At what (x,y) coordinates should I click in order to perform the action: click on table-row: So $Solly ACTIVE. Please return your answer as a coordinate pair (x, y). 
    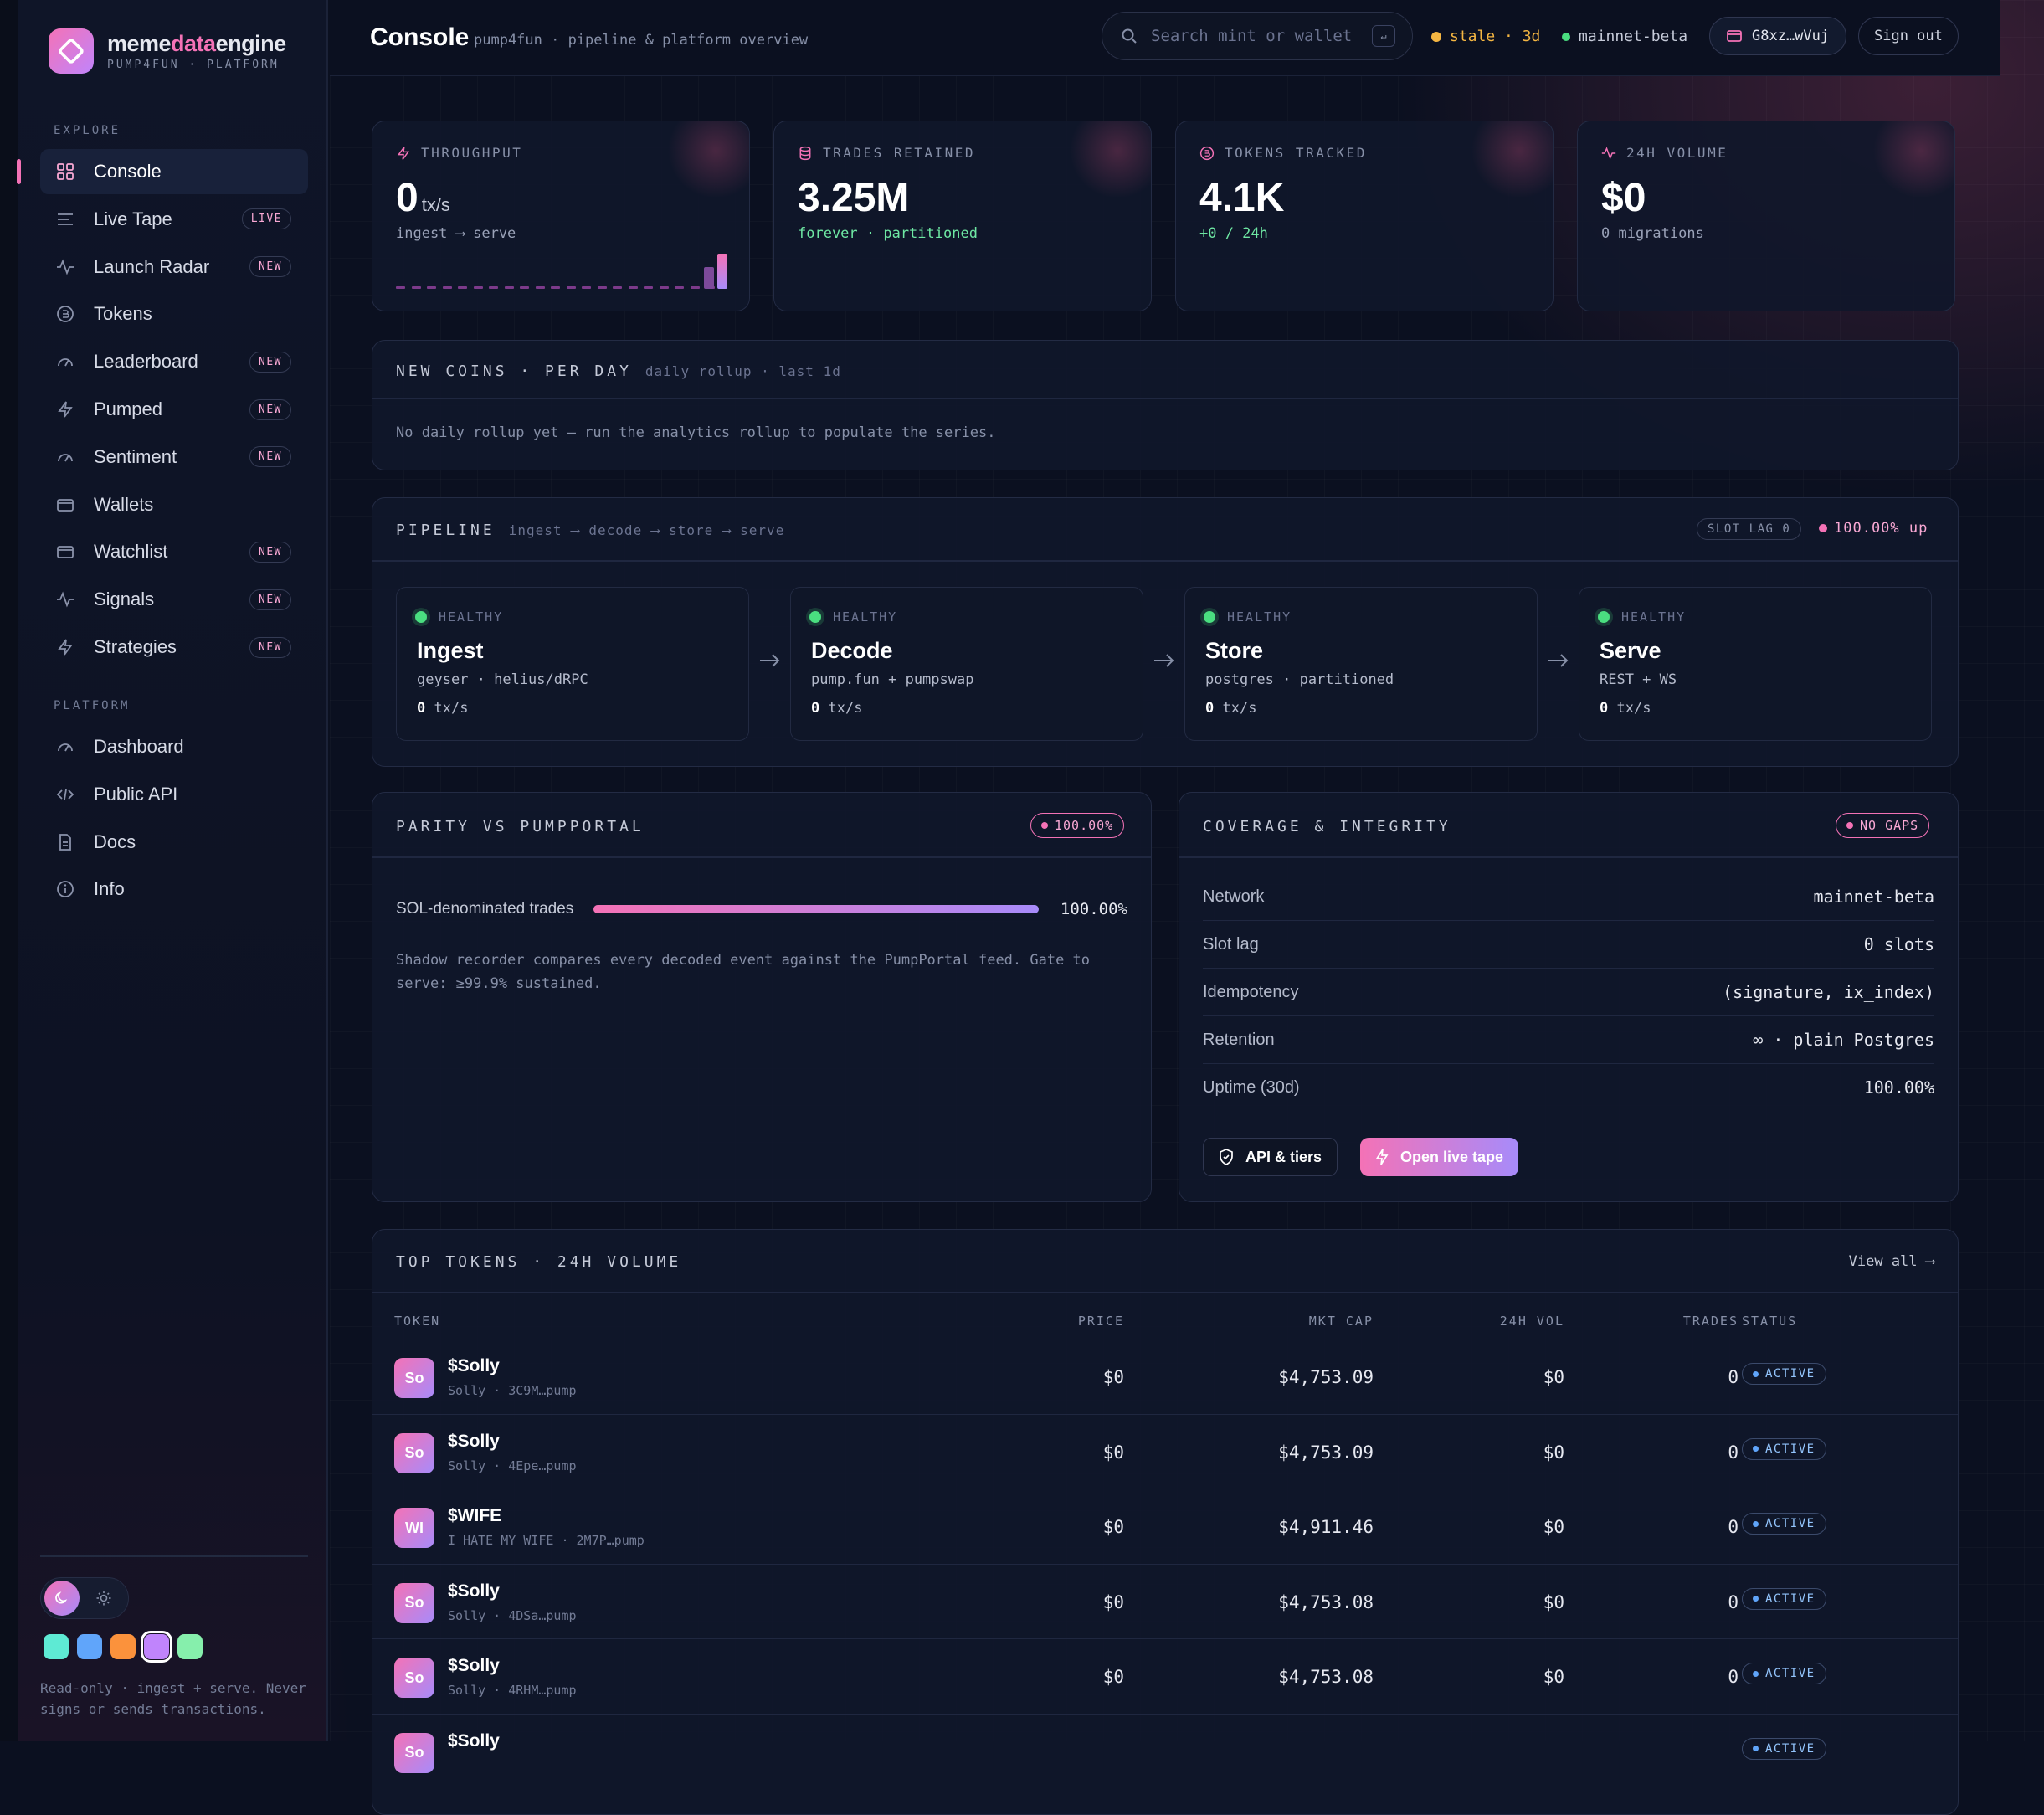
    Looking at the image, I should click on (1165, 1751).